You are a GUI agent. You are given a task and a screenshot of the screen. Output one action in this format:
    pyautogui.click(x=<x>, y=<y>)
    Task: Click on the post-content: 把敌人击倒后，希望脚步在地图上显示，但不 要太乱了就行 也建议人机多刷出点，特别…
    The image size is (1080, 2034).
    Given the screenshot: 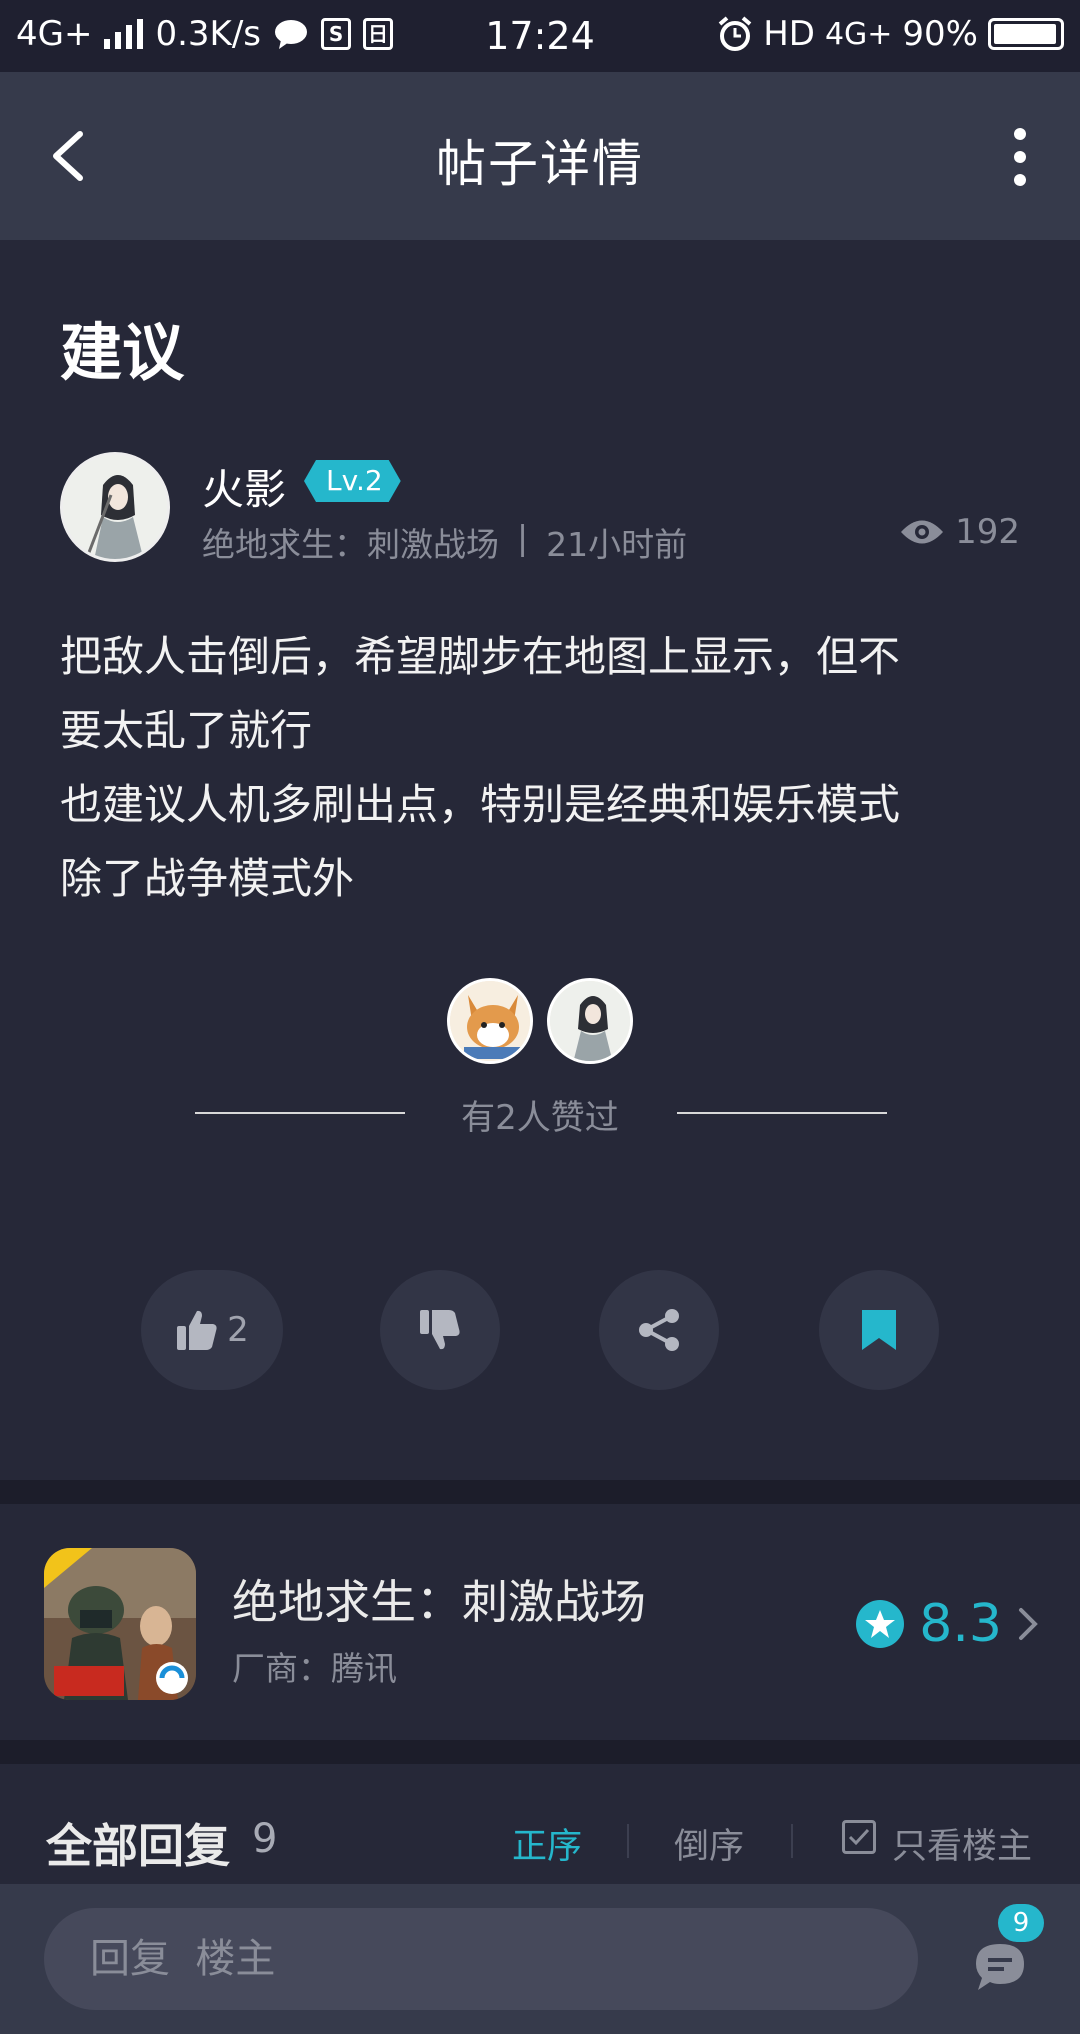 What is the action you would take?
    pyautogui.click(x=545, y=768)
    